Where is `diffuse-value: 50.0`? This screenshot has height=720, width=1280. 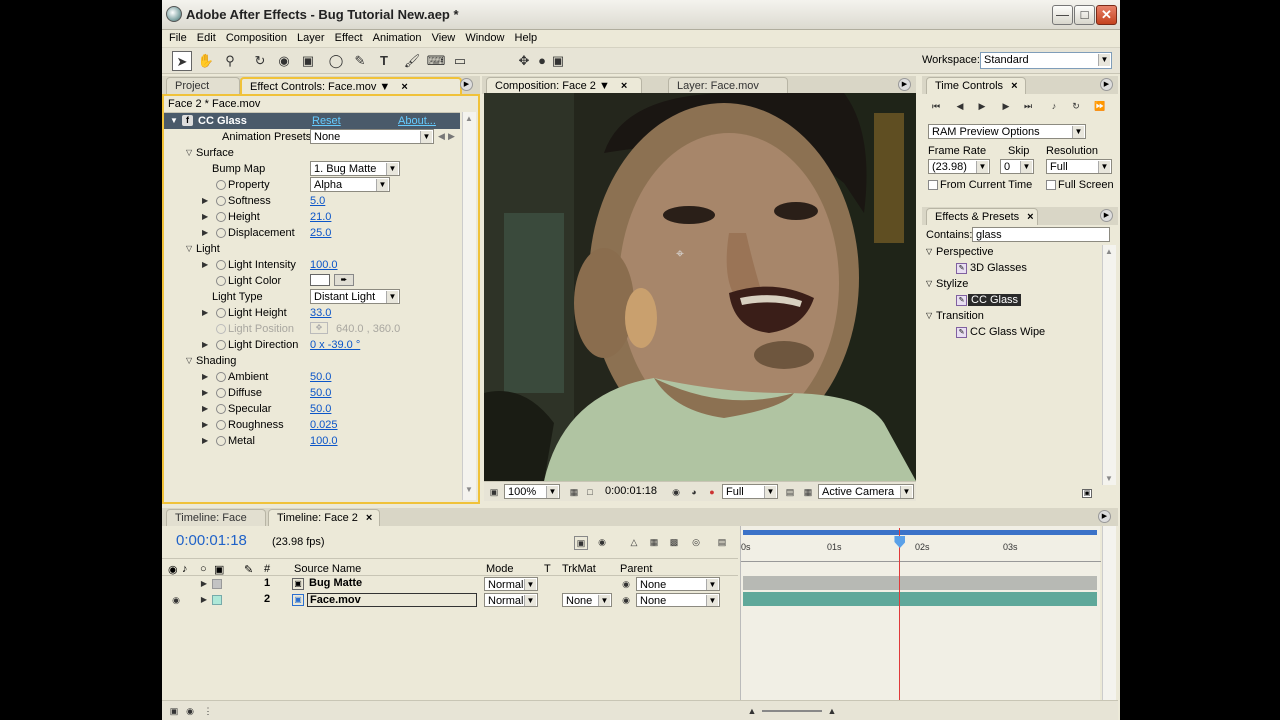 diffuse-value: 50.0 is located at coordinates (320, 393).